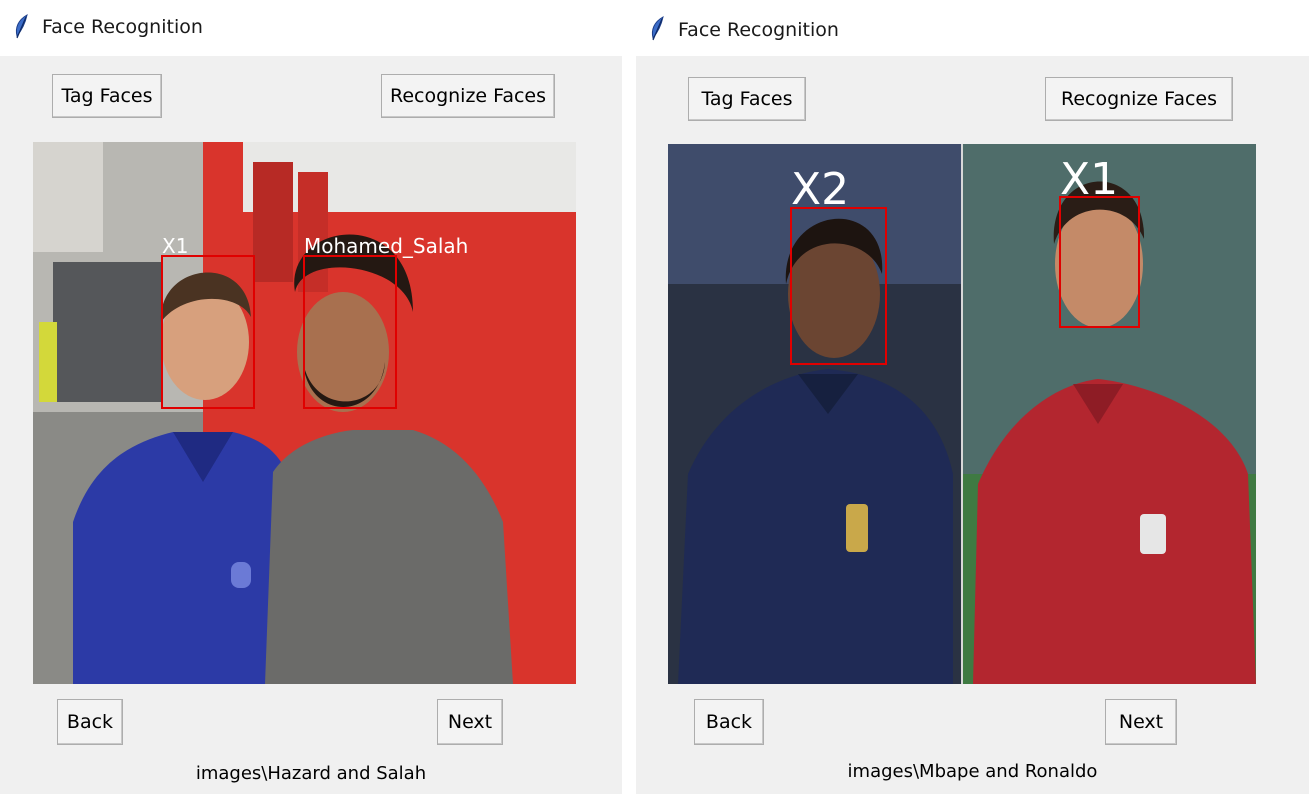 This screenshot has width=1309, height=794. I want to click on face-label: X2, so click(820, 189).